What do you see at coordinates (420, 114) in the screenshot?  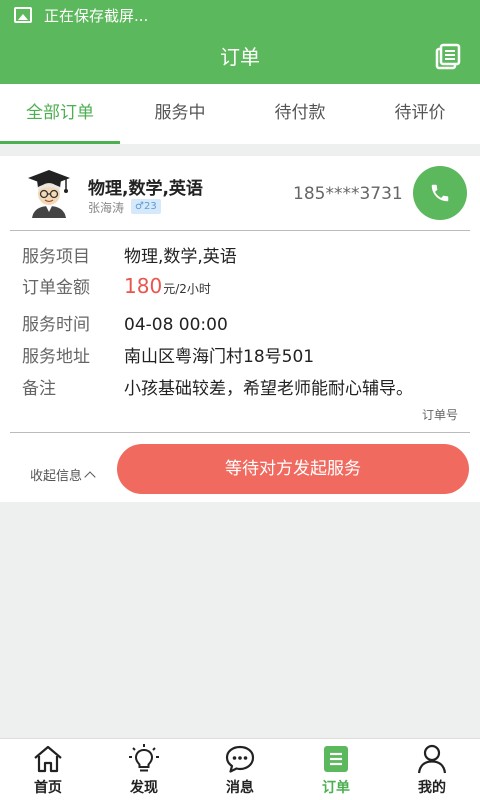 I see `tab-pending-review: 待评价` at bounding box center [420, 114].